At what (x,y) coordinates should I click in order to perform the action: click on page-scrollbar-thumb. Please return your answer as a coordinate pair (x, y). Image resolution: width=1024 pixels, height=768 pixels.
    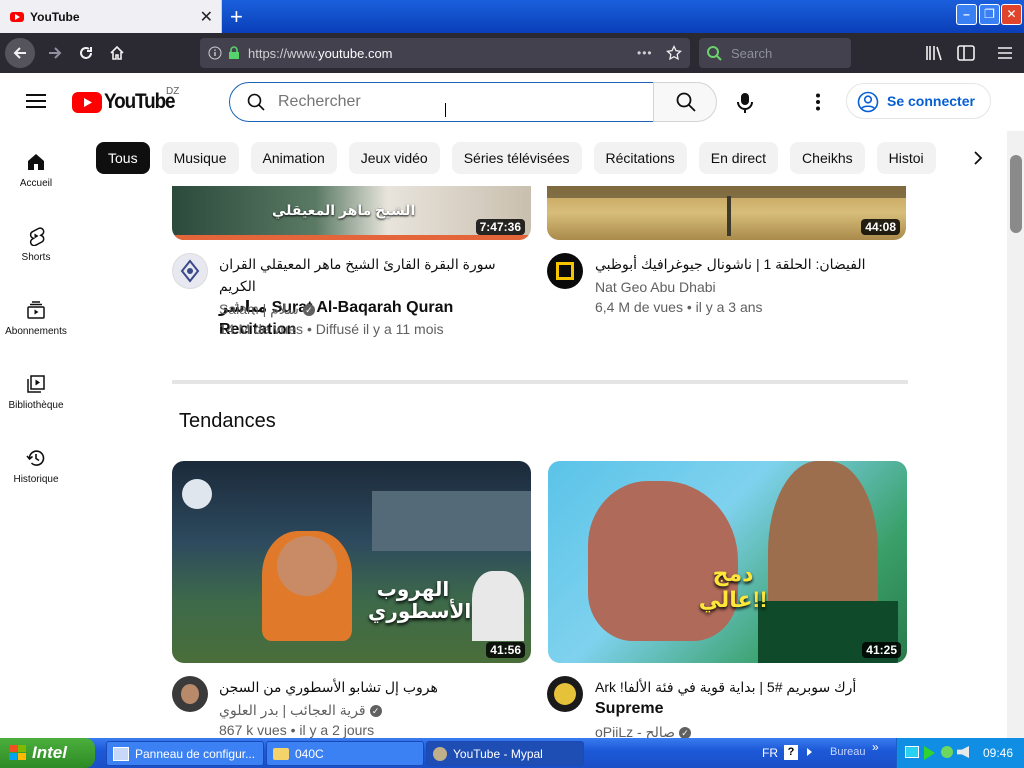
    Looking at the image, I should click on (1016, 194).